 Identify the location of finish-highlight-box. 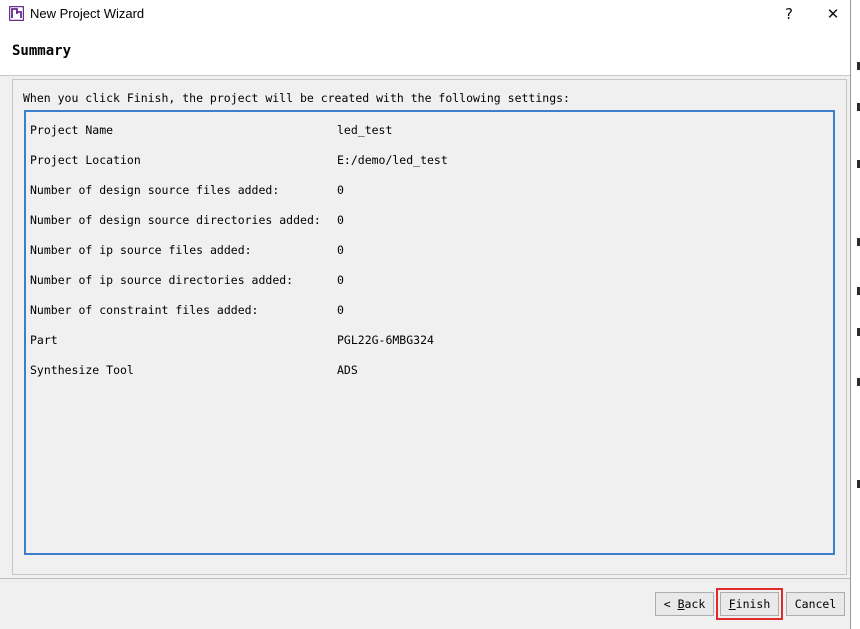
(749, 604).